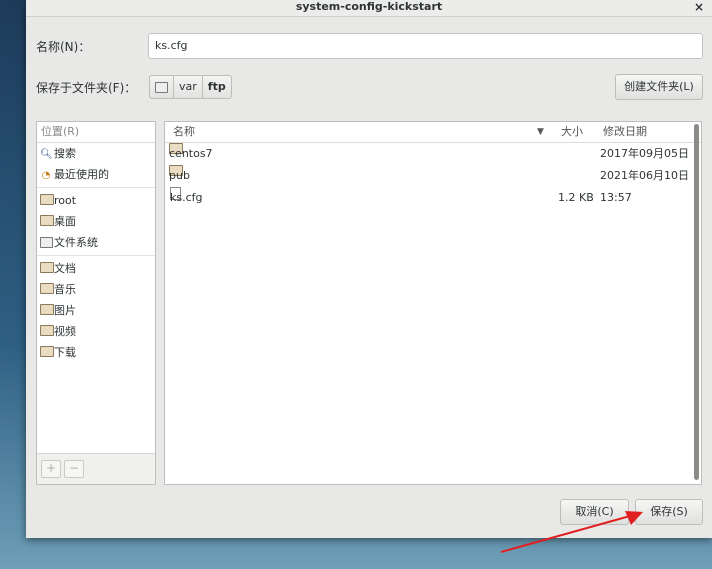 This screenshot has height=569, width=712. Describe the element at coordinates (571, 532) in the screenshot. I see `annotation-arrow` at that location.